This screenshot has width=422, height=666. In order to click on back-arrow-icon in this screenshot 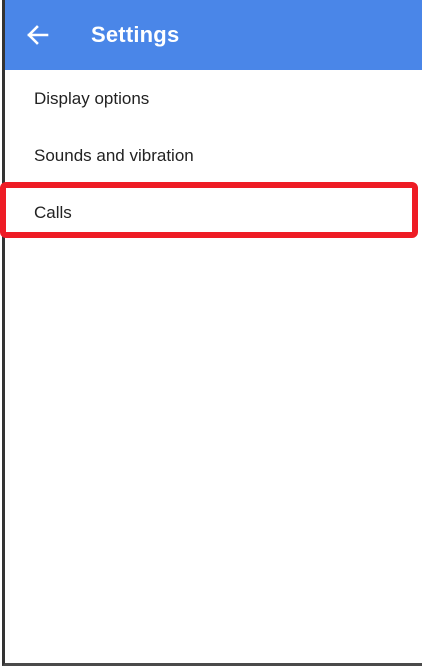, I will do `click(38, 35)`.